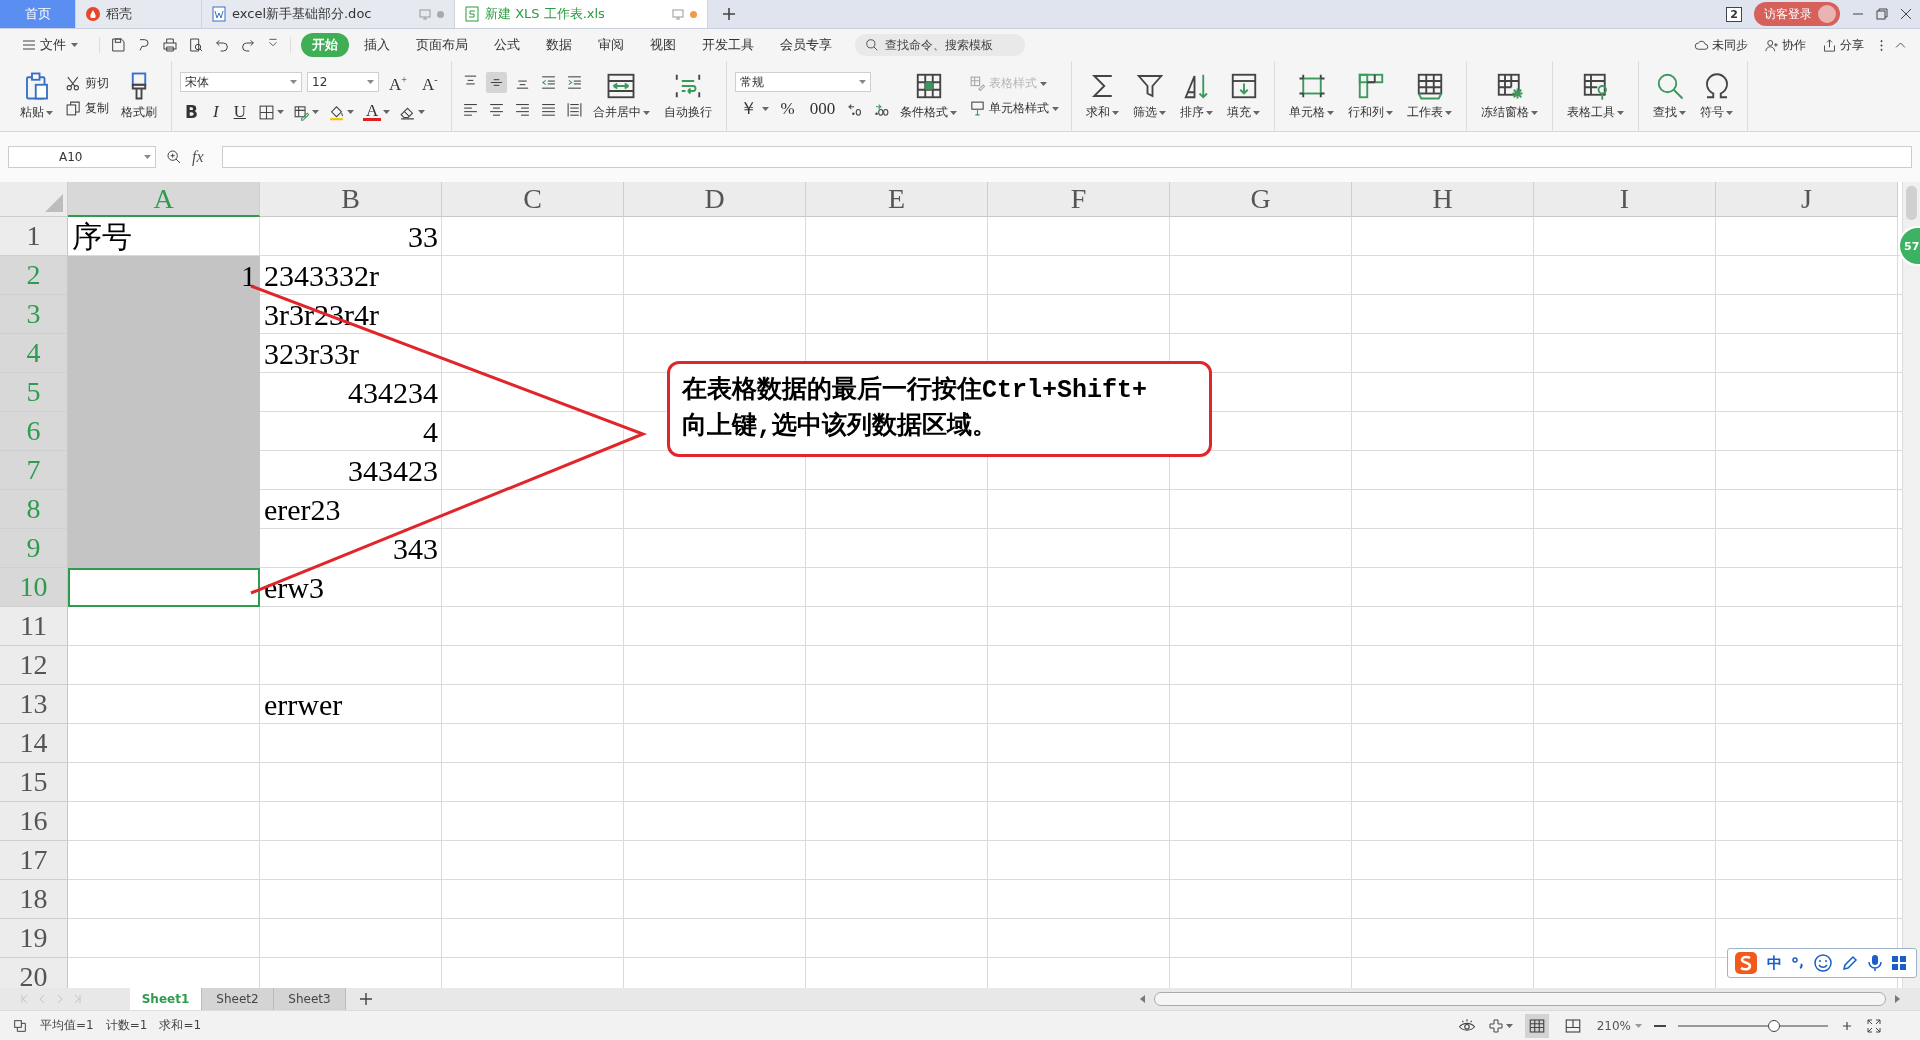 Image resolution: width=1920 pixels, height=1040 pixels. Describe the element at coordinates (34, 236) in the screenshot. I see `row-header: 1` at that location.